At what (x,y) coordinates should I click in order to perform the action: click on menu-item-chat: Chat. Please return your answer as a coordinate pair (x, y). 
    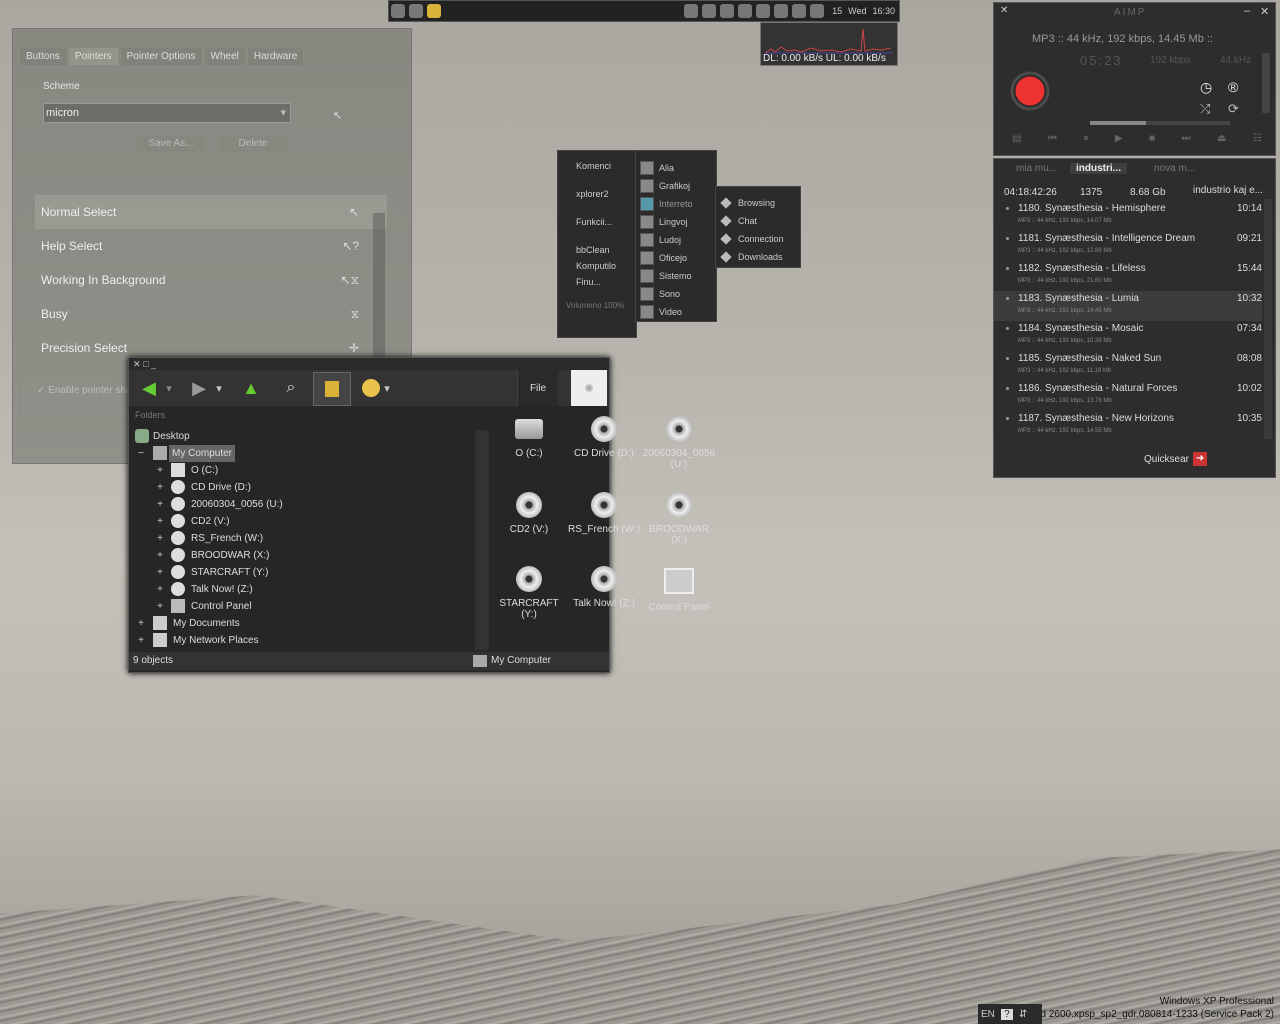
    Looking at the image, I should click on (758, 221).